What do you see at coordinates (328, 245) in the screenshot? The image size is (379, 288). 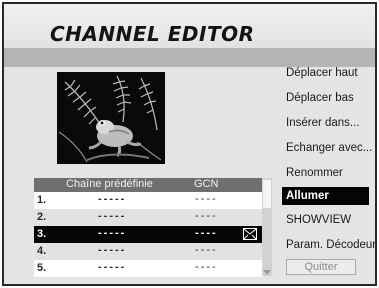 I see `menu-item-decoder-settings: Param. Décodeur` at bounding box center [328, 245].